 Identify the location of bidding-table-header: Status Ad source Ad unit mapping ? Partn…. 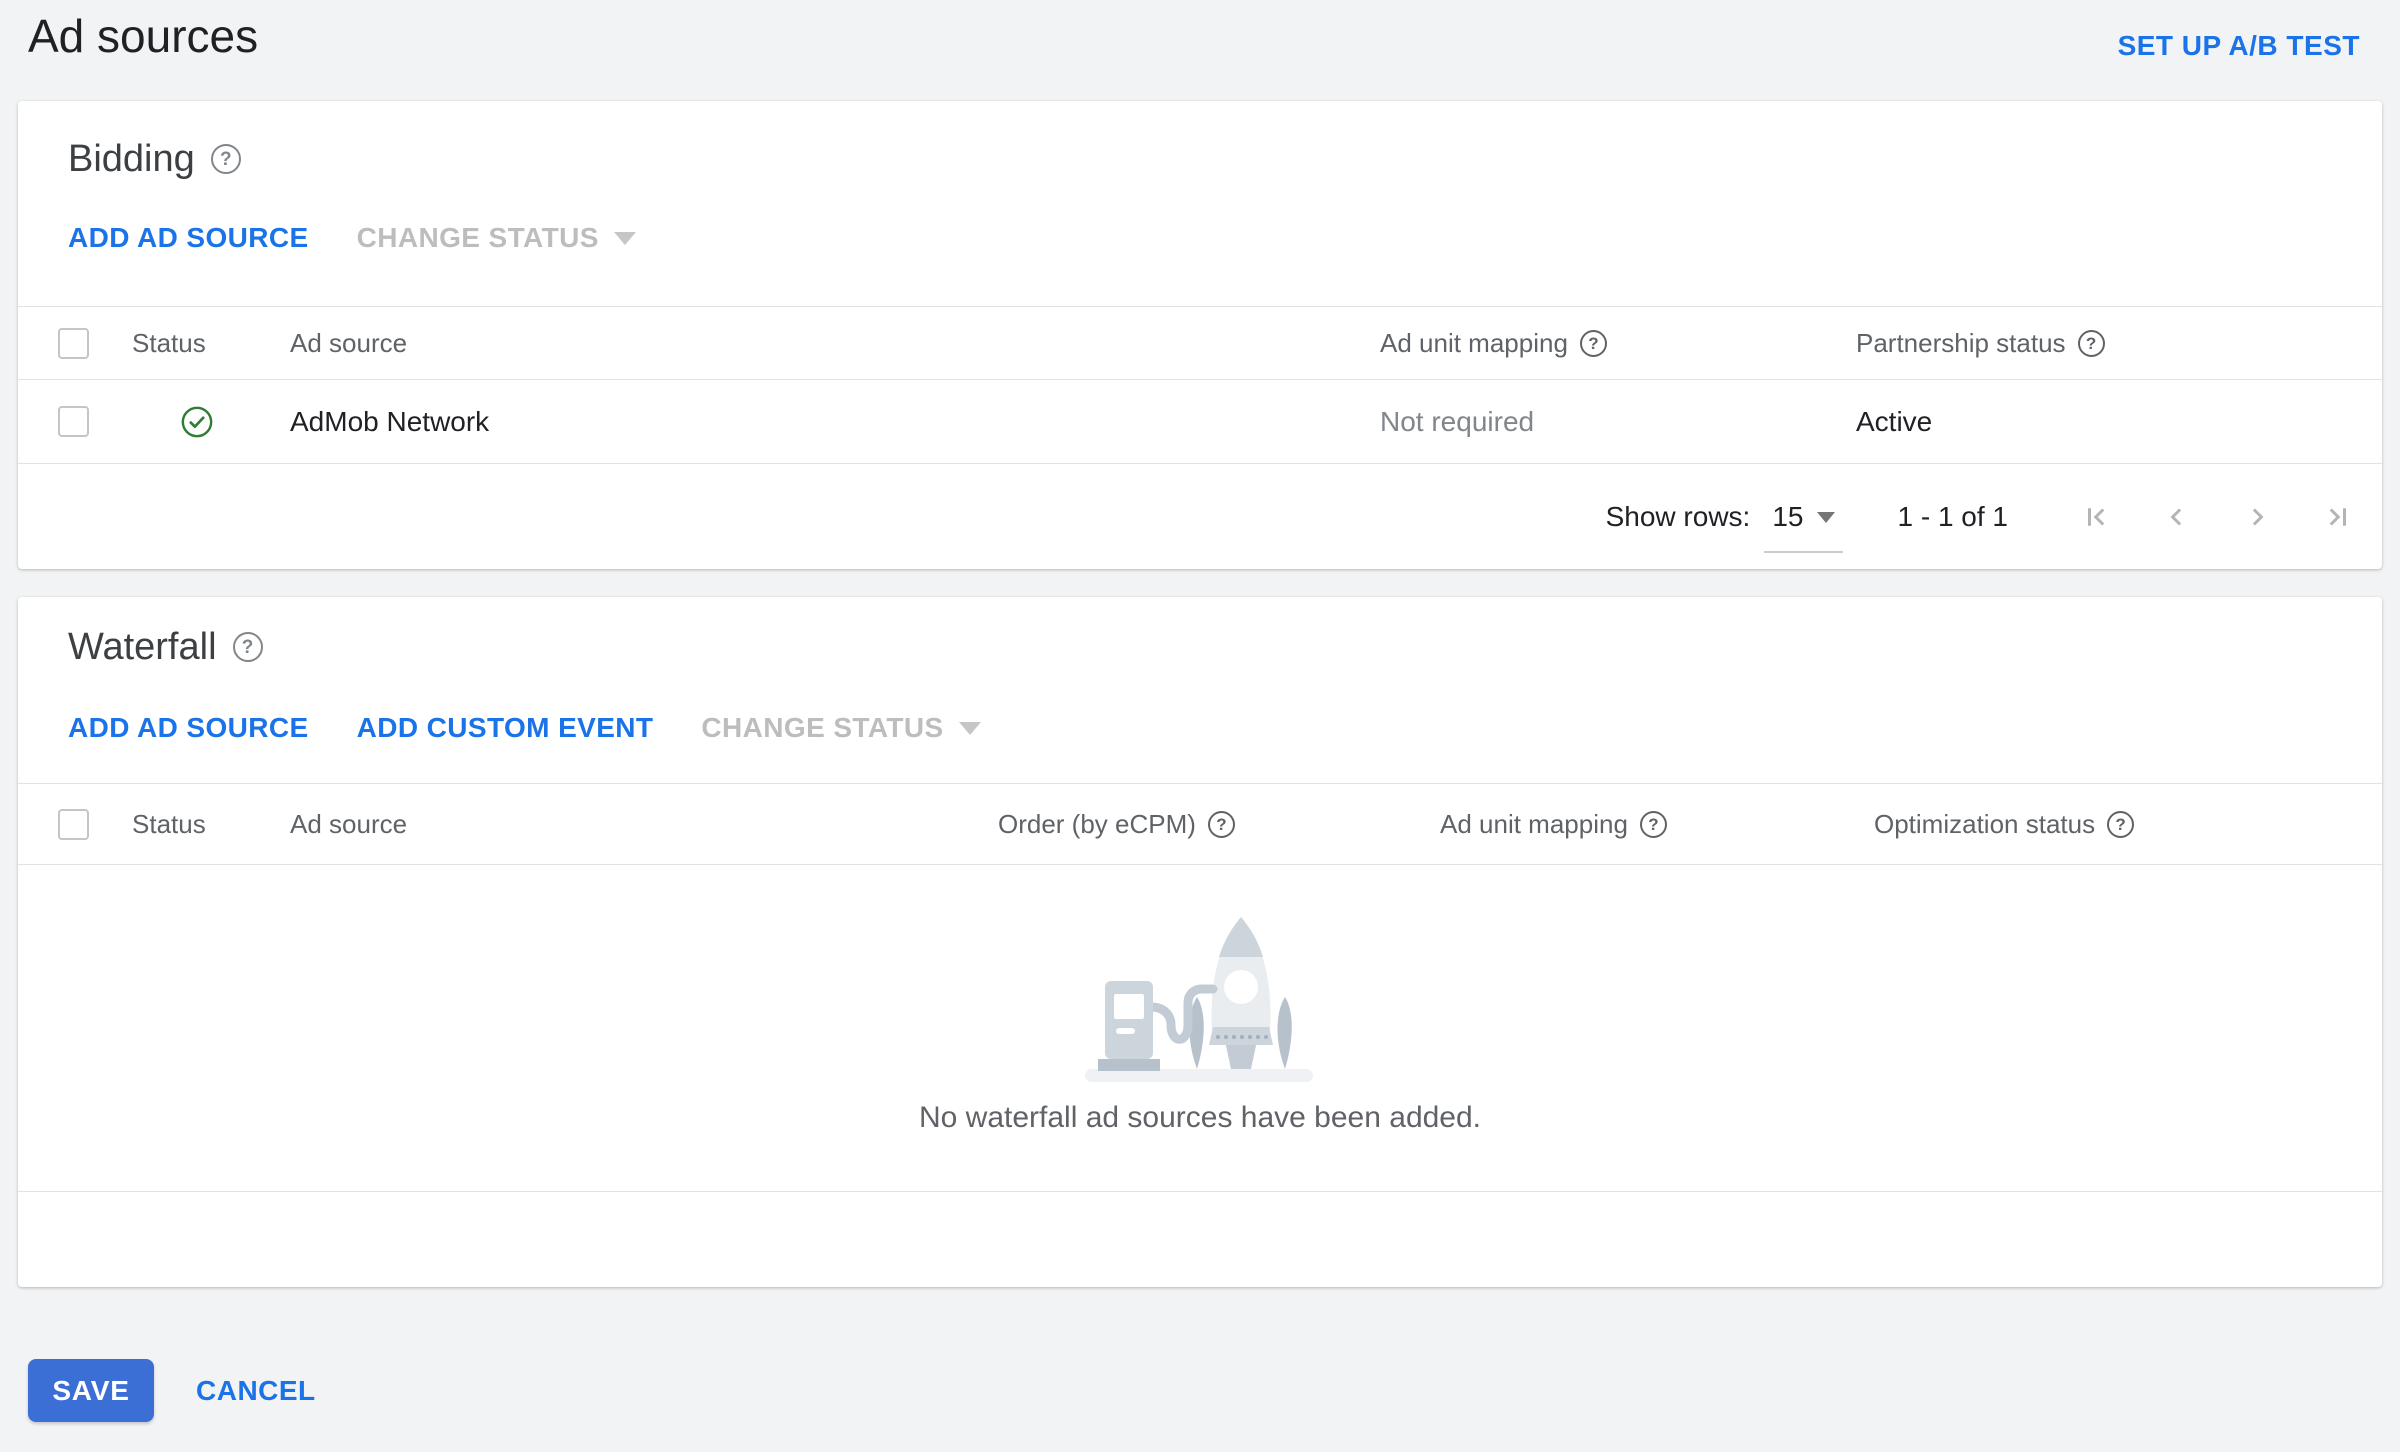
(1200, 343).